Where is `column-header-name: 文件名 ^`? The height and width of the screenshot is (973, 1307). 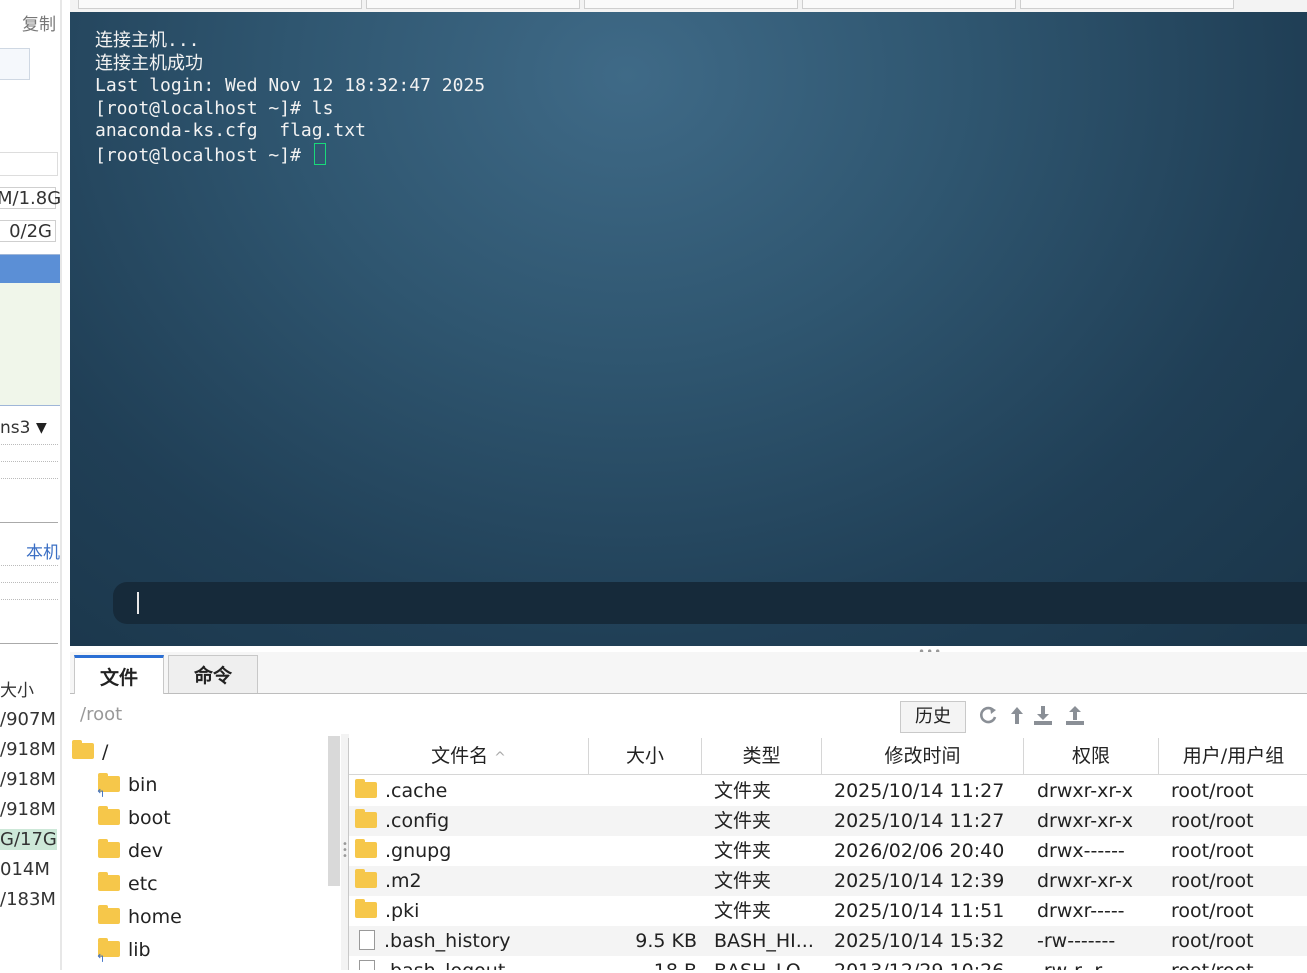
column-header-name: 文件名 ^ is located at coordinates (469, 756).